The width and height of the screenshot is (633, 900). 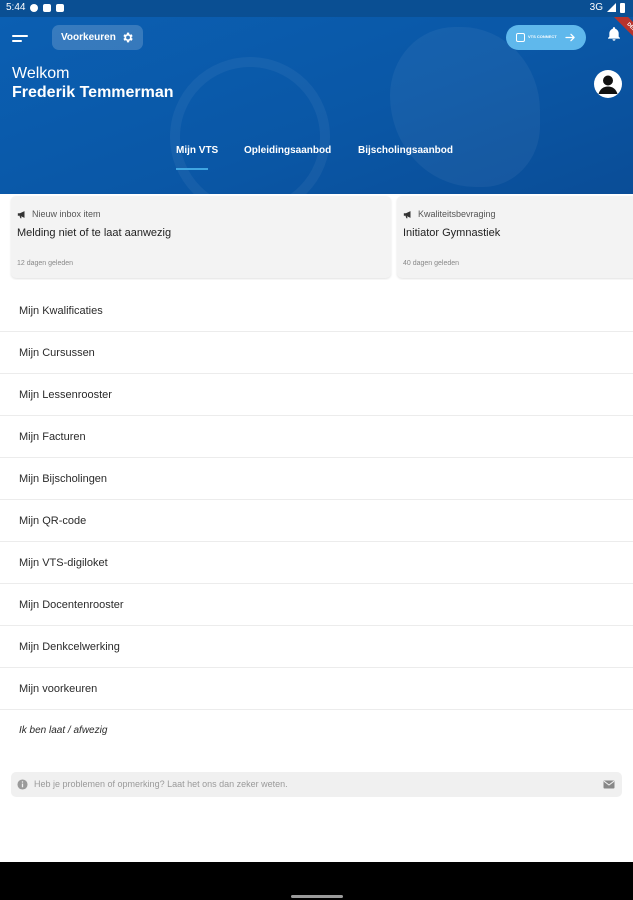 I want to click on message-notification-icon, so click(x=34, y=7).